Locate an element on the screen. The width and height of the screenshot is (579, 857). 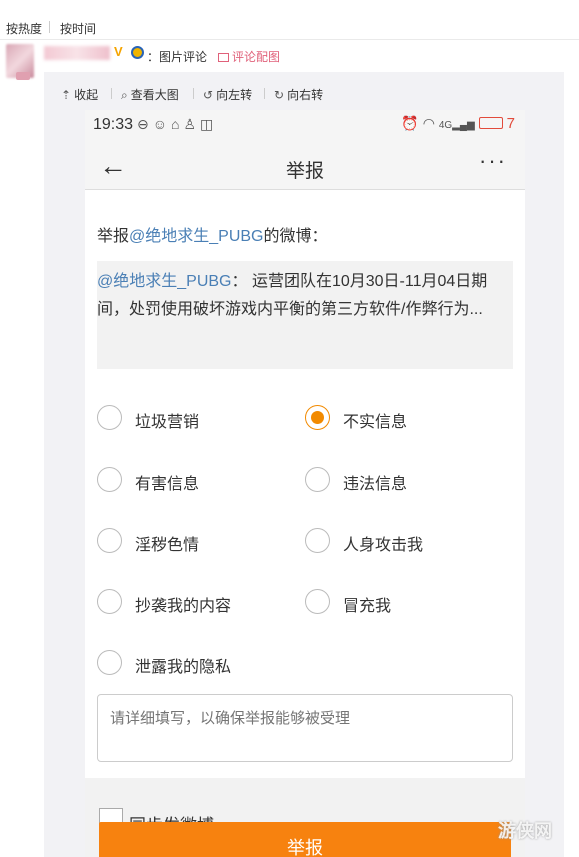
option-label: 泄露我的隐私 is located at coordinates (183, 667).